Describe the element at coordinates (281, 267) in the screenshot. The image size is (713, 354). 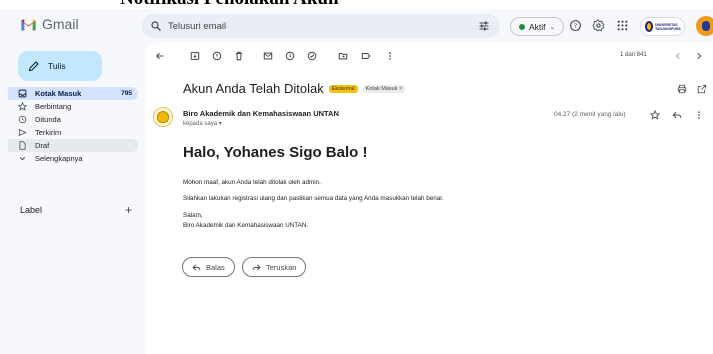
I see `forward-label: Teruskan` at that location.